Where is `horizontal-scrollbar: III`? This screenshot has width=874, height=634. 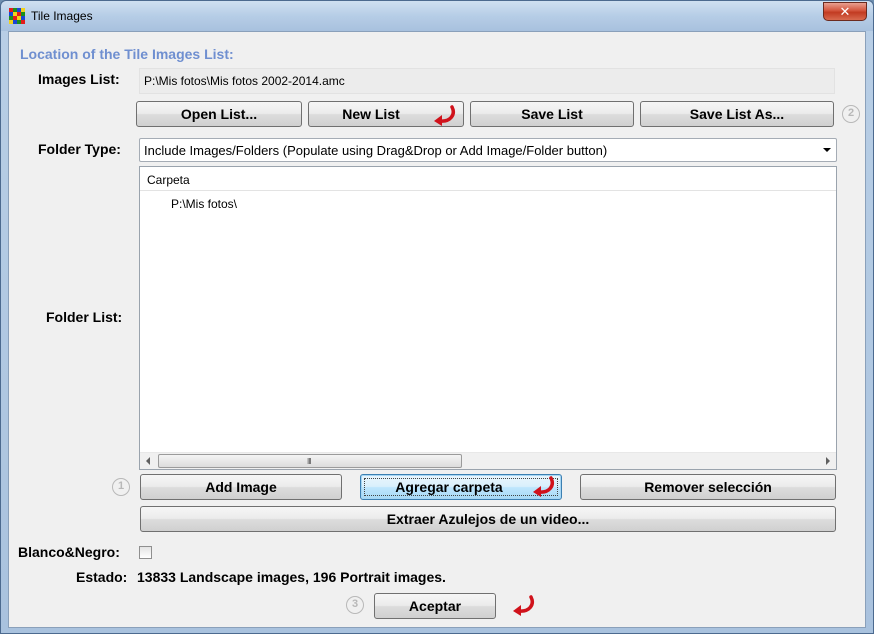 horizontal-scrollbar: III is located at coordinates (488, 460).